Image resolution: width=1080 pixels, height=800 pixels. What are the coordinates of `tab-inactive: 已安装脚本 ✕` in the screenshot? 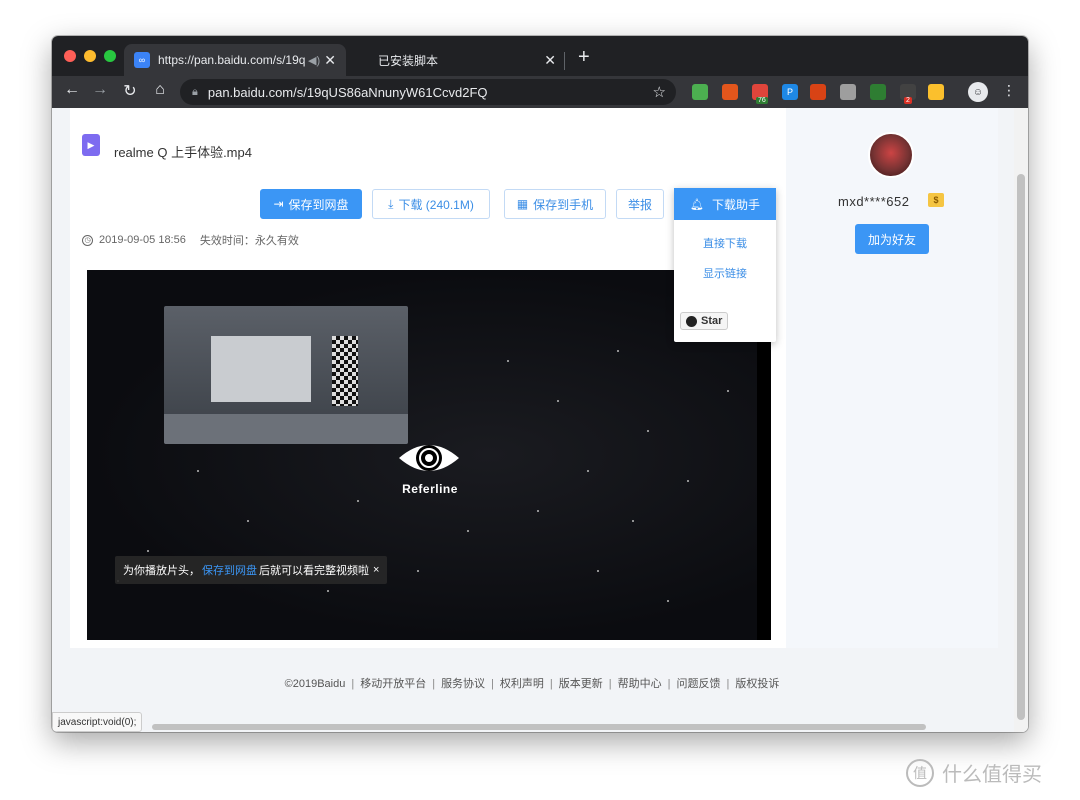 It's located at (458, 60).